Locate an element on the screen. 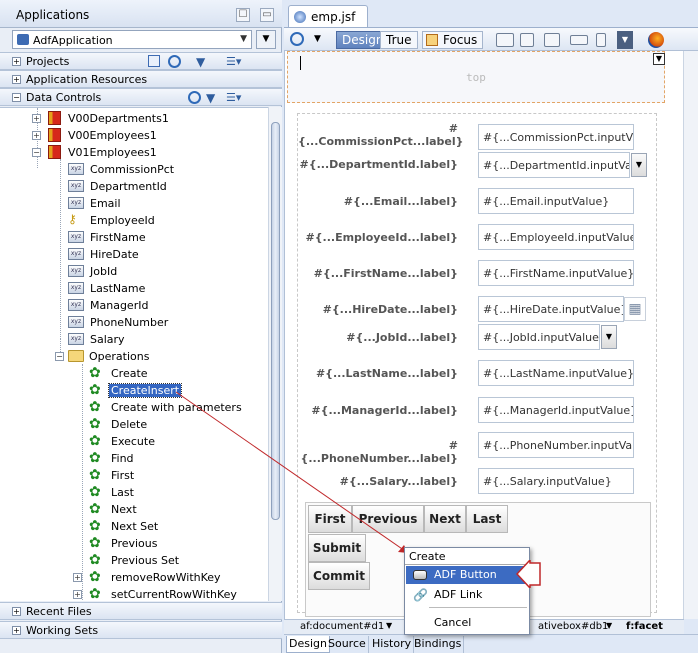 The image size is (698, 653). menu-item-label: Cancel is located at coordinates (453, 622).